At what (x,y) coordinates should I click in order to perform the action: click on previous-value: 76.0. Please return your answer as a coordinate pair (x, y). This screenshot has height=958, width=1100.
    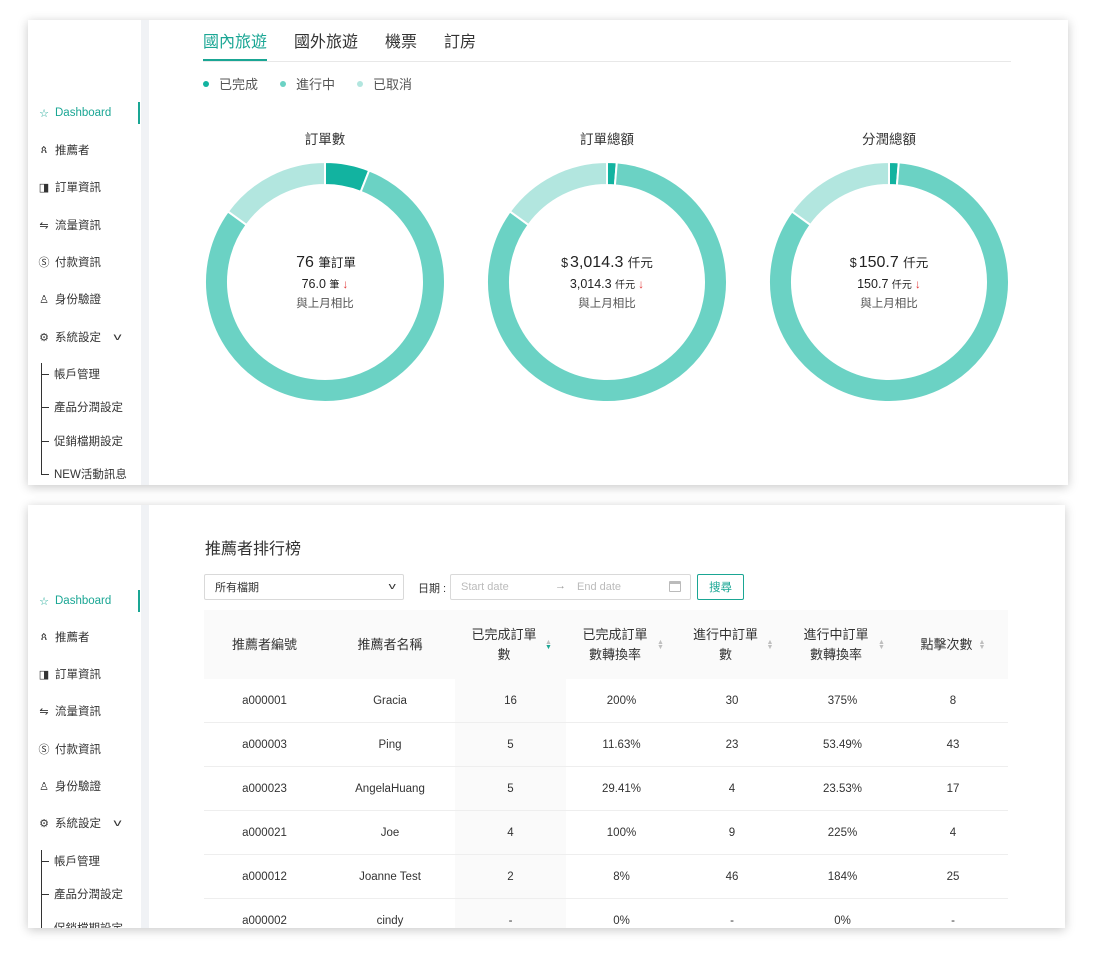
    Looking at the image, I should click on (313, 284).